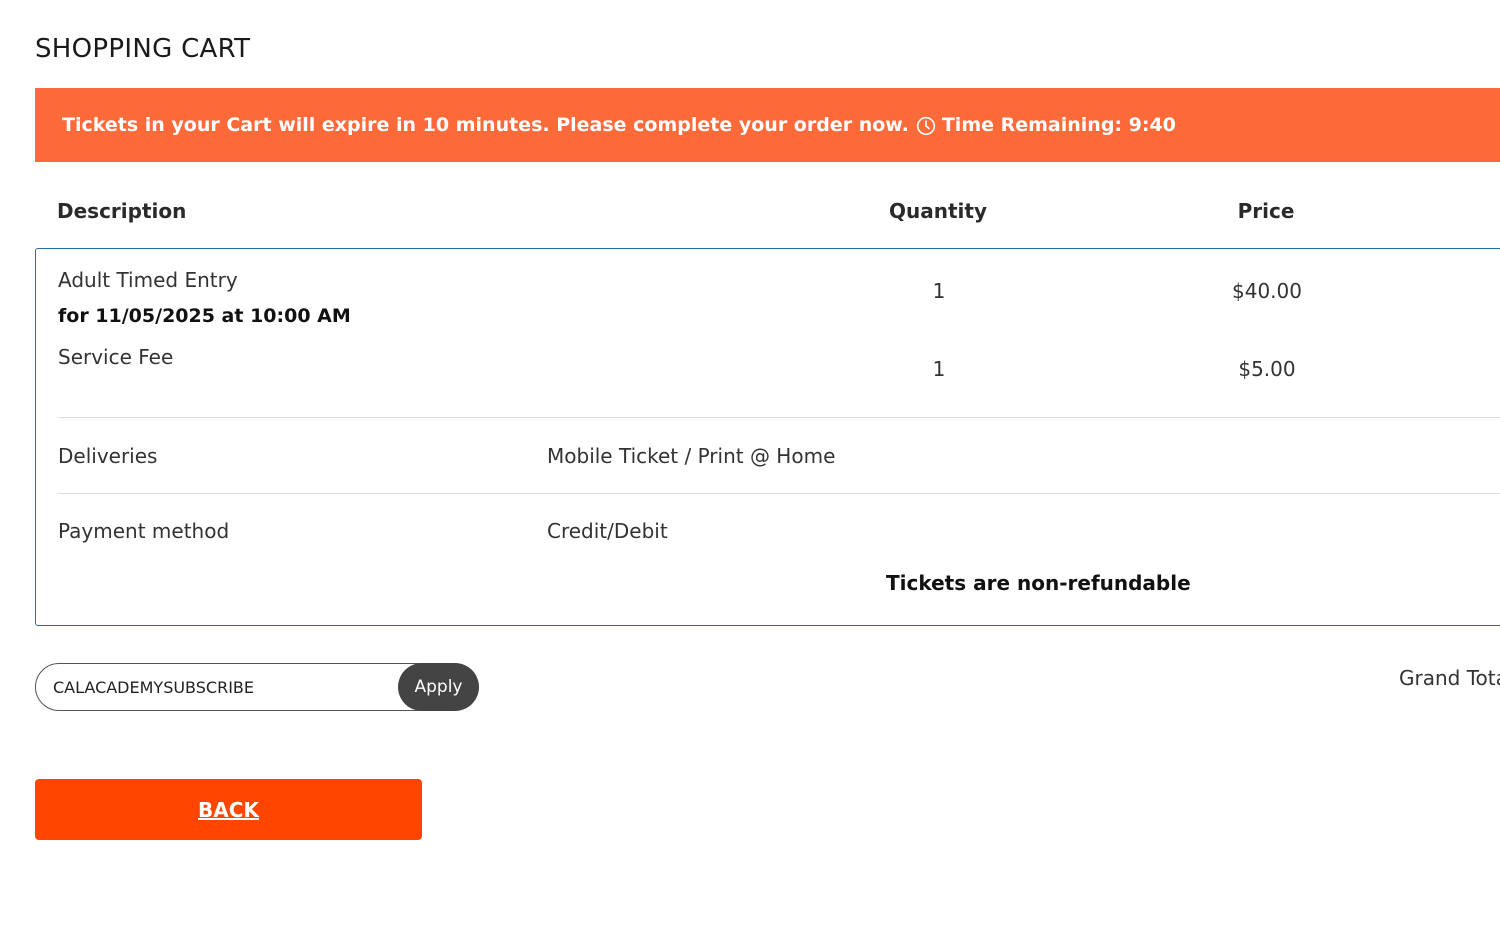 The image size is (1500, 937). Describe the element at coordinates (607, 531) in the screenshot. I see `payment-method-value: Credit/Debit` at that location.